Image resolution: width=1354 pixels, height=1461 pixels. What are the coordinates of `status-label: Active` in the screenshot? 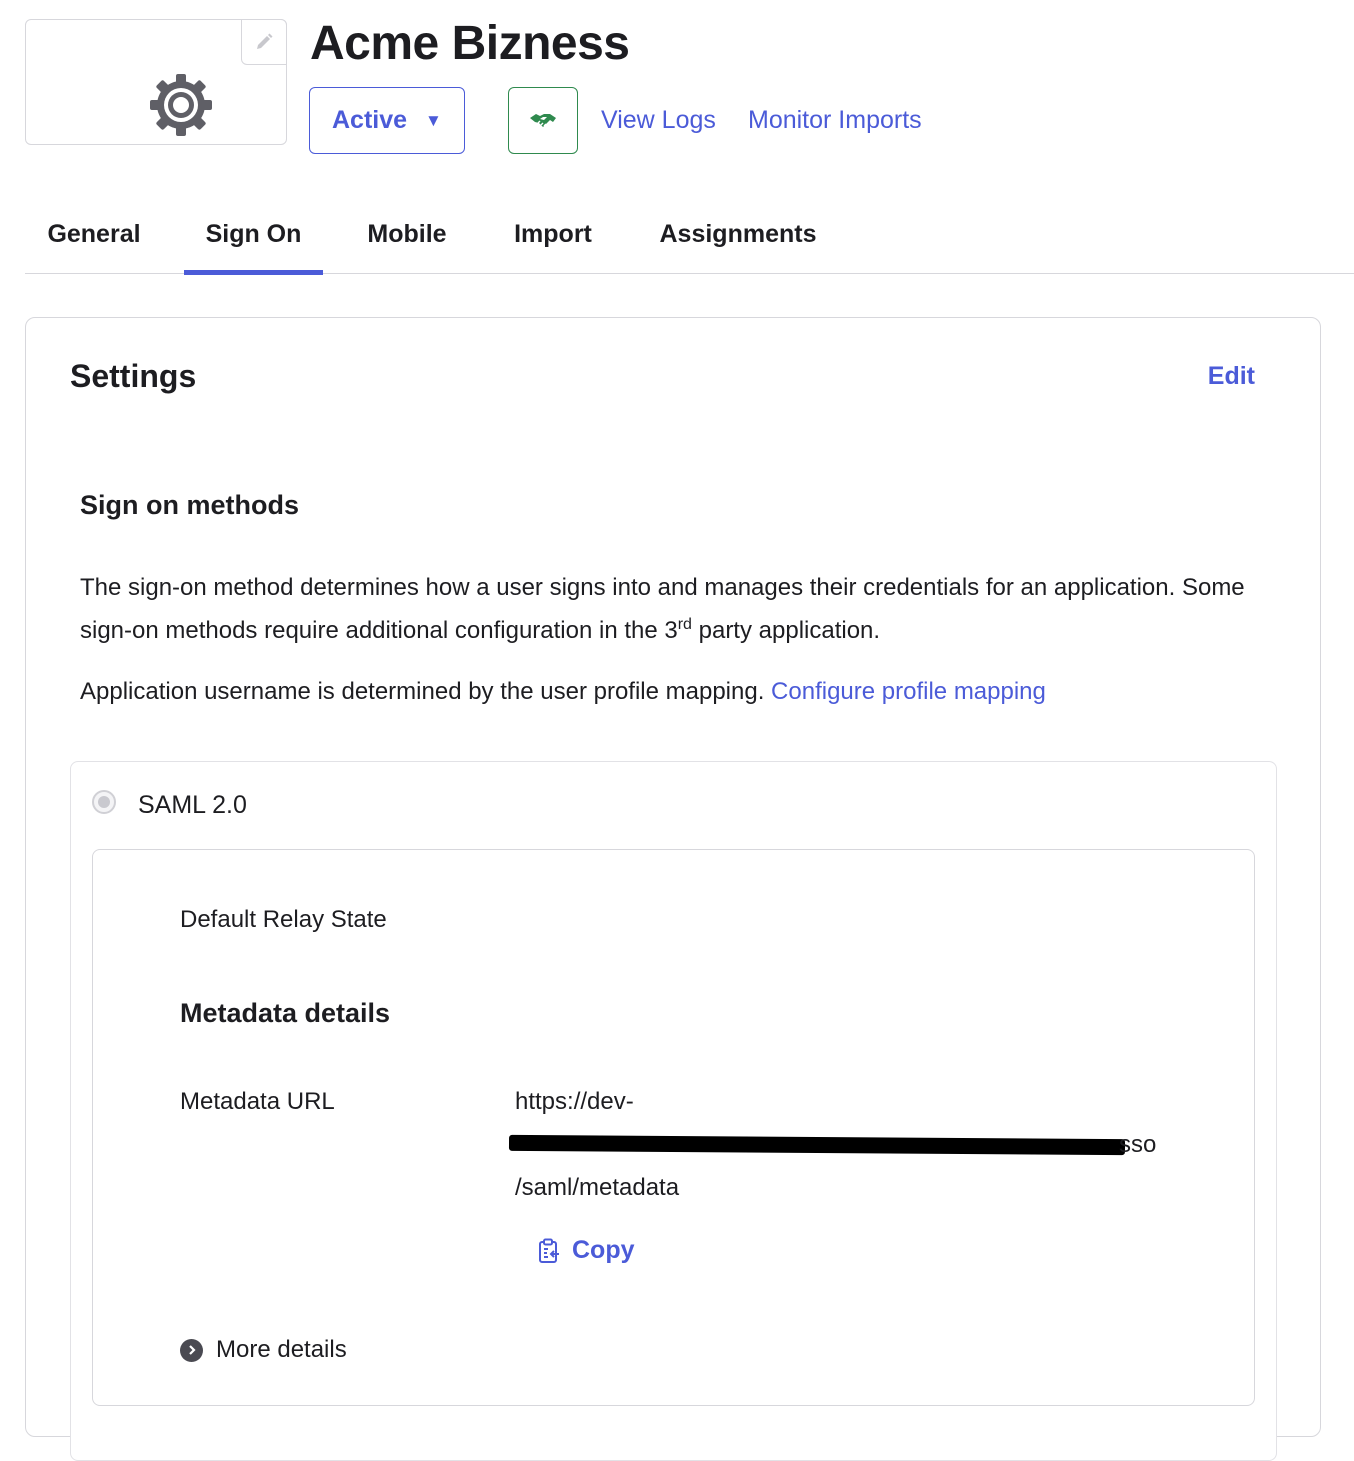 It's located at (370, 120).